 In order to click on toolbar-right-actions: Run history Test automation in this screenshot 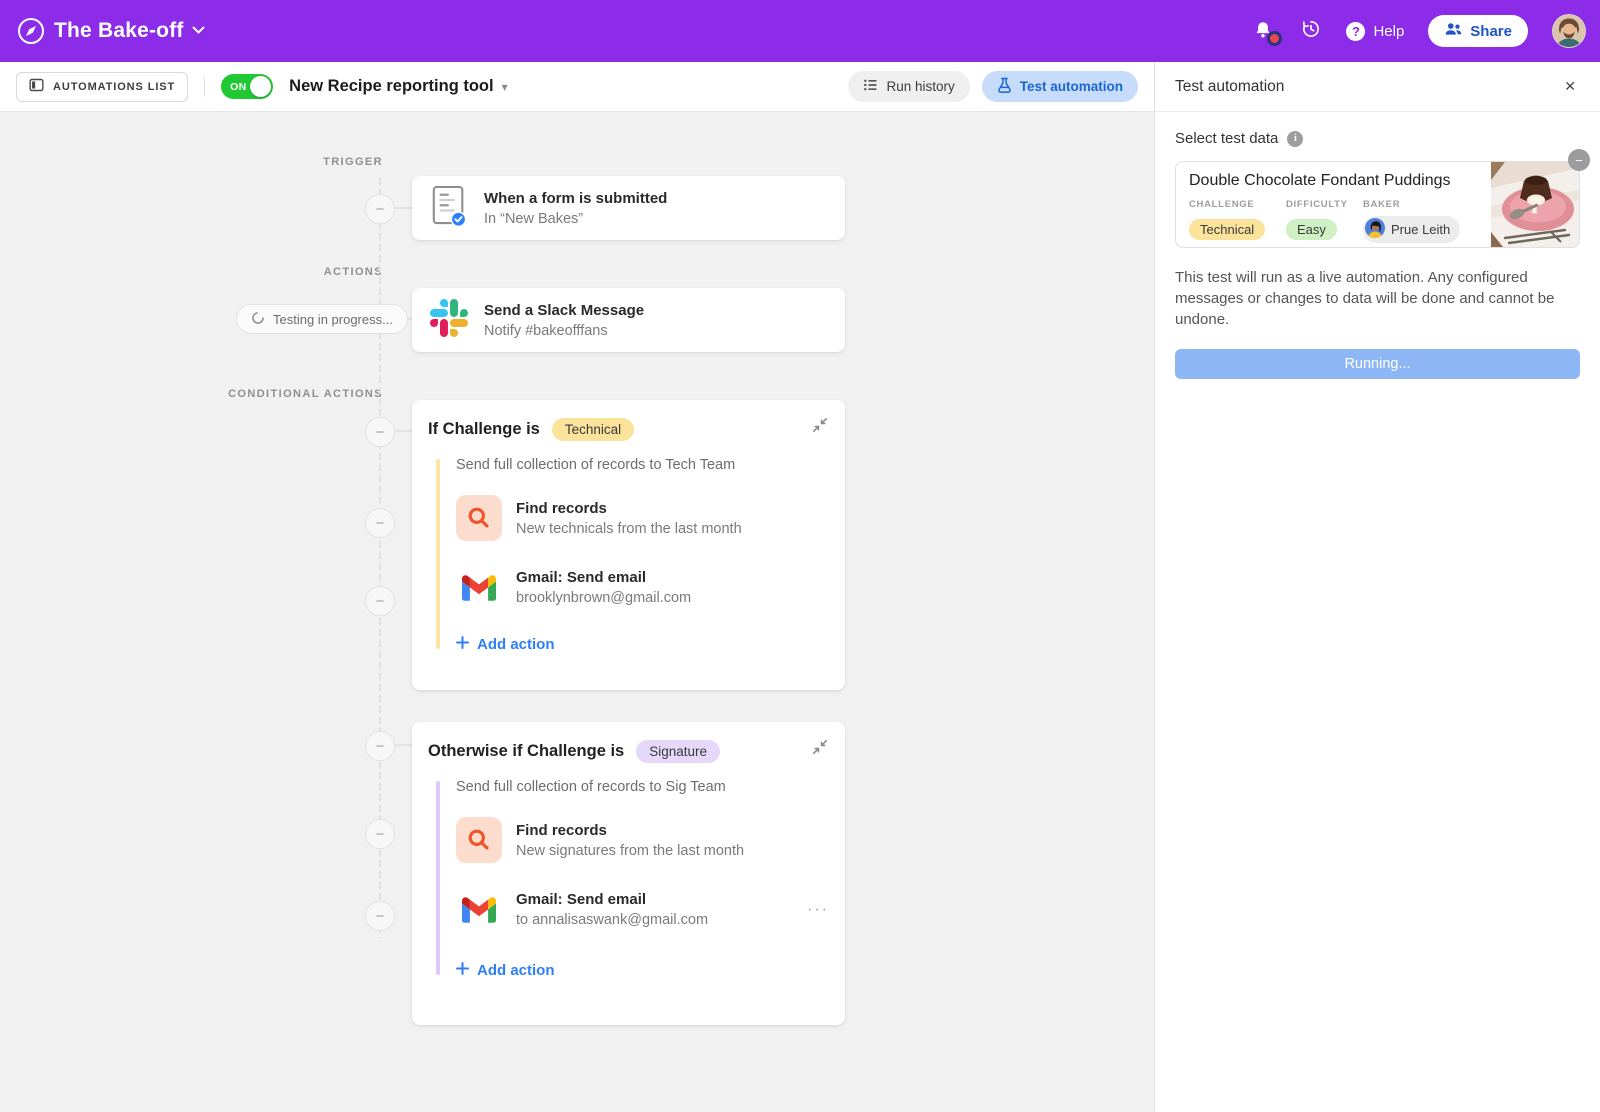, I will do `click(993, 86)`.